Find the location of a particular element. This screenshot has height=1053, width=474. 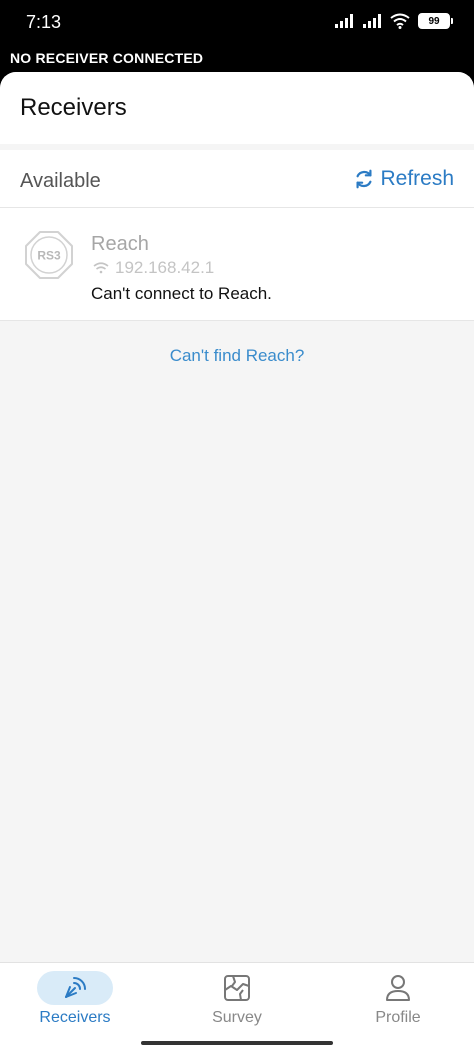

nav-item-receivers: Receivers is located at coordinates (75, 1003).